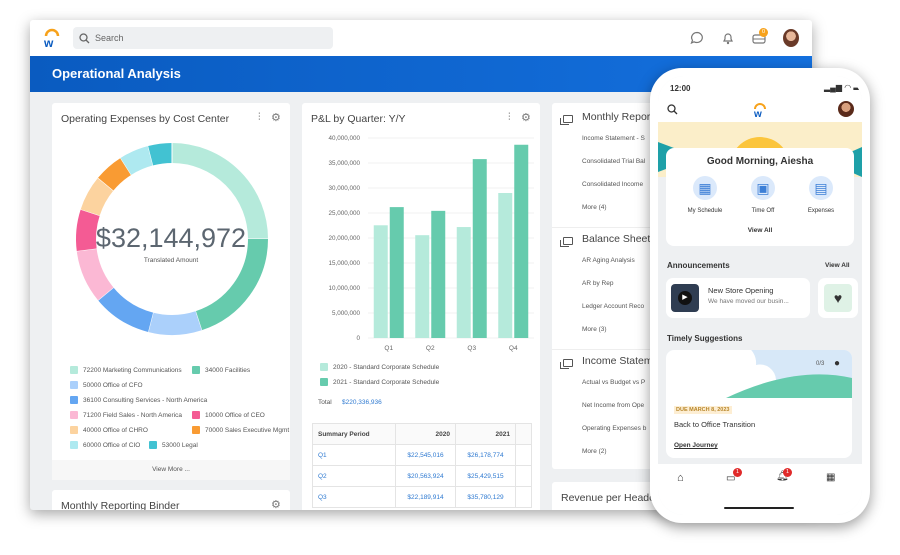  I want to click on announcement-card-2: ♥, so click(838, 298).